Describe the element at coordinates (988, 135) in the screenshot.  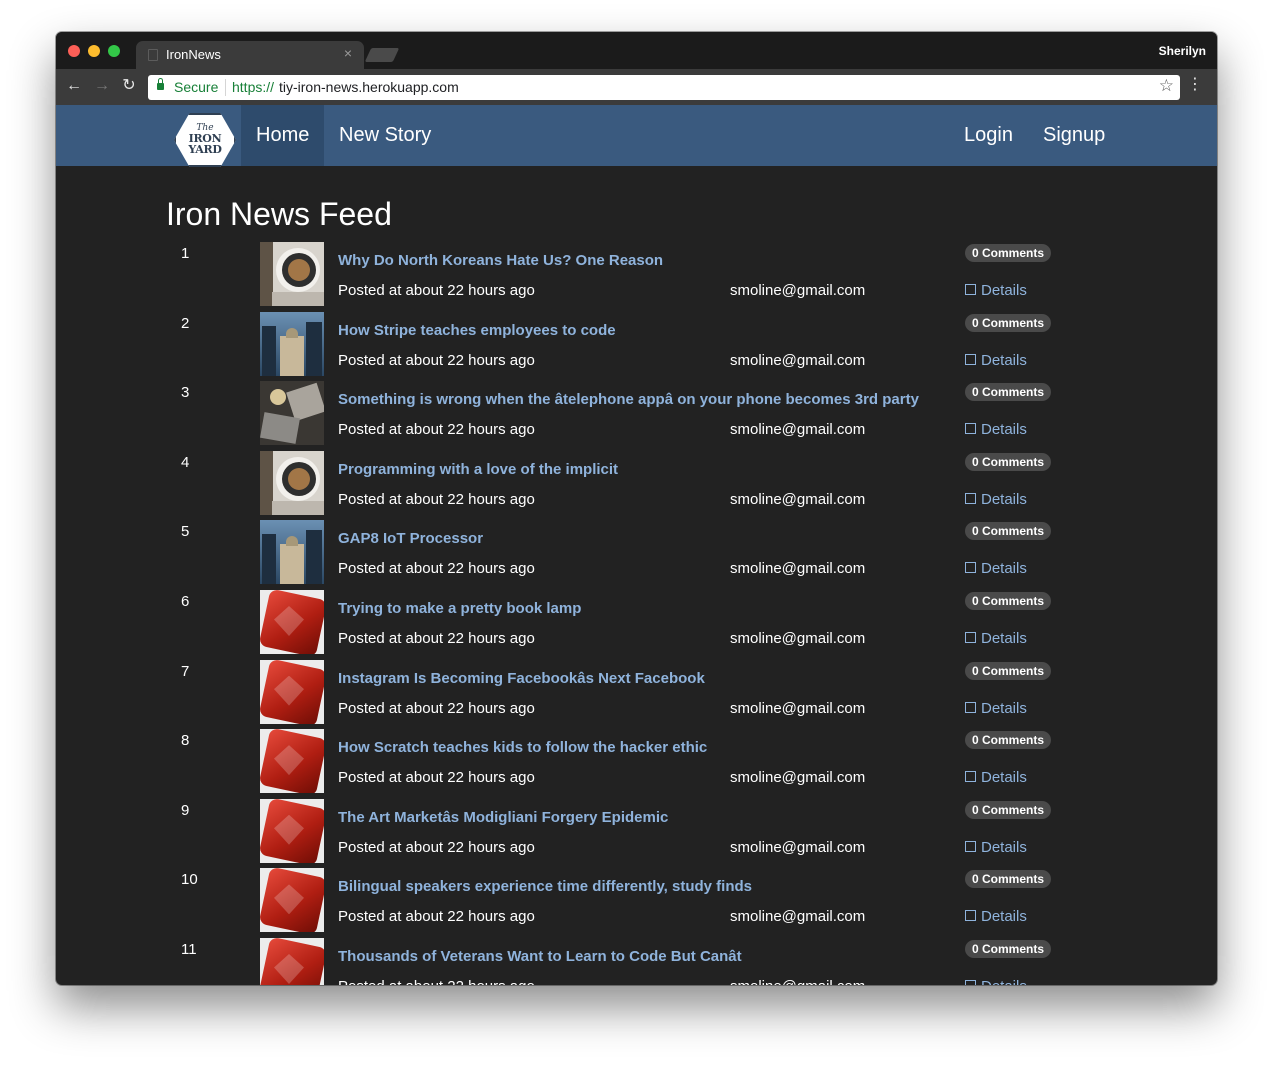
I see `nav-login: Login` at that location.